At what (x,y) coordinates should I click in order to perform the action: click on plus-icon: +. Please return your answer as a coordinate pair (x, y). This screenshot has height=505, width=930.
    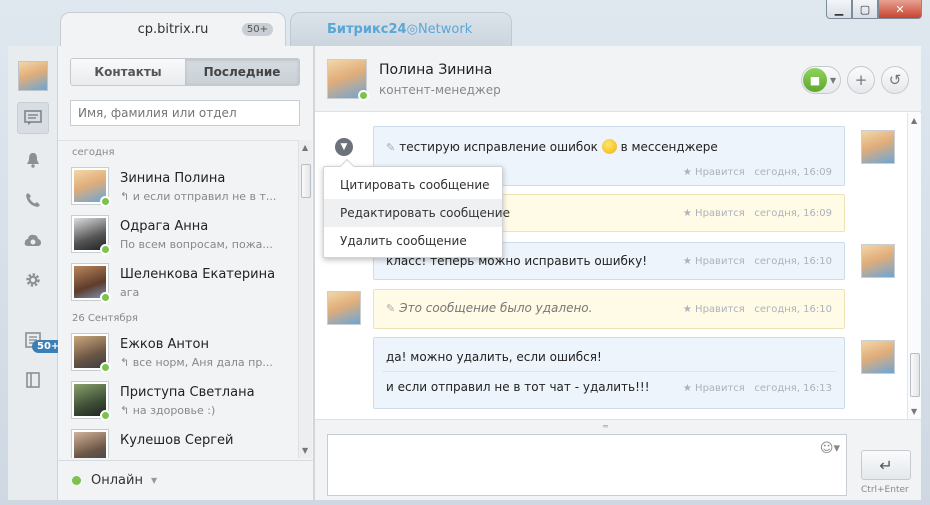
    Looking at the image, I should click on (861, 80).